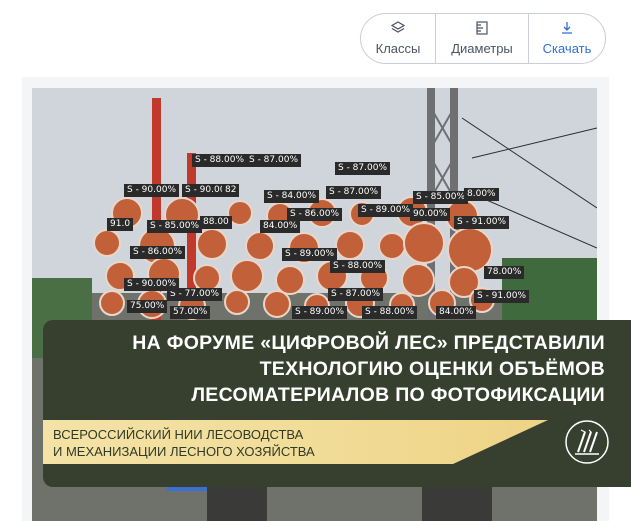  I want to click on detection-label: 75.00%, so click(147, 306).